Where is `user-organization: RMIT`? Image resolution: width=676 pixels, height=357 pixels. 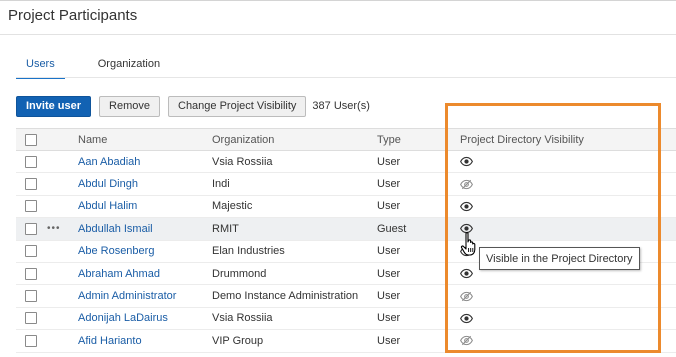 user-organization: RMIT is located at coordinates (225, 228).